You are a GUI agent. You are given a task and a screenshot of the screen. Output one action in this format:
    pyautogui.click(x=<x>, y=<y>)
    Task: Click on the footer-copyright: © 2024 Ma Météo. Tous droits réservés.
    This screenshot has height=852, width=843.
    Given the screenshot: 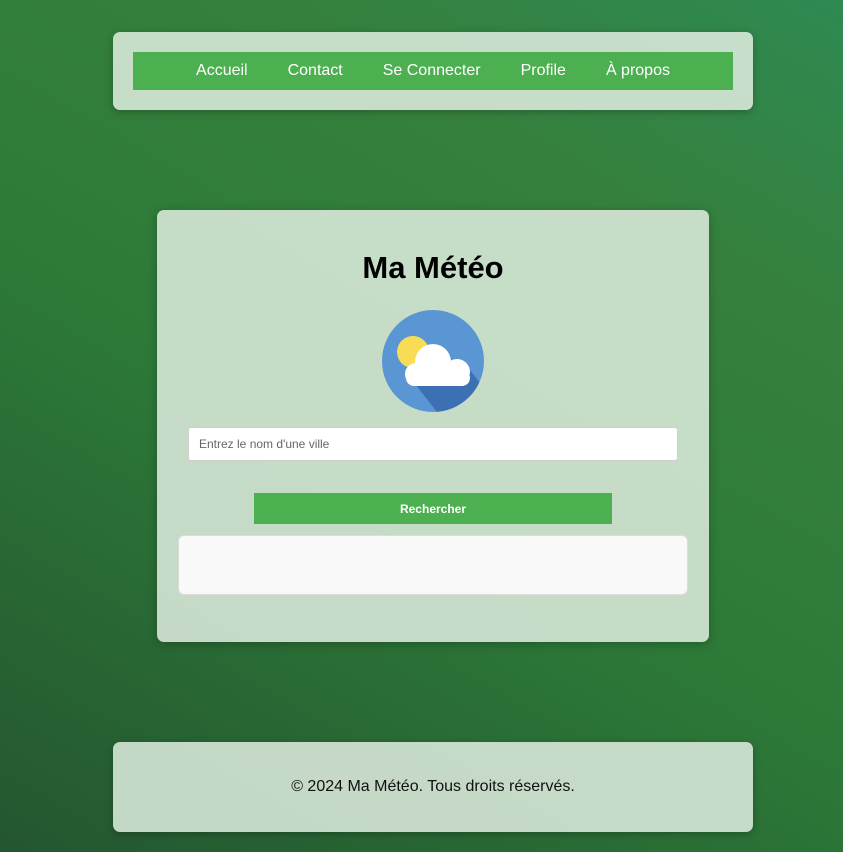 What is the action you would take?
    pyautogui.click(x=433, y=786)
    